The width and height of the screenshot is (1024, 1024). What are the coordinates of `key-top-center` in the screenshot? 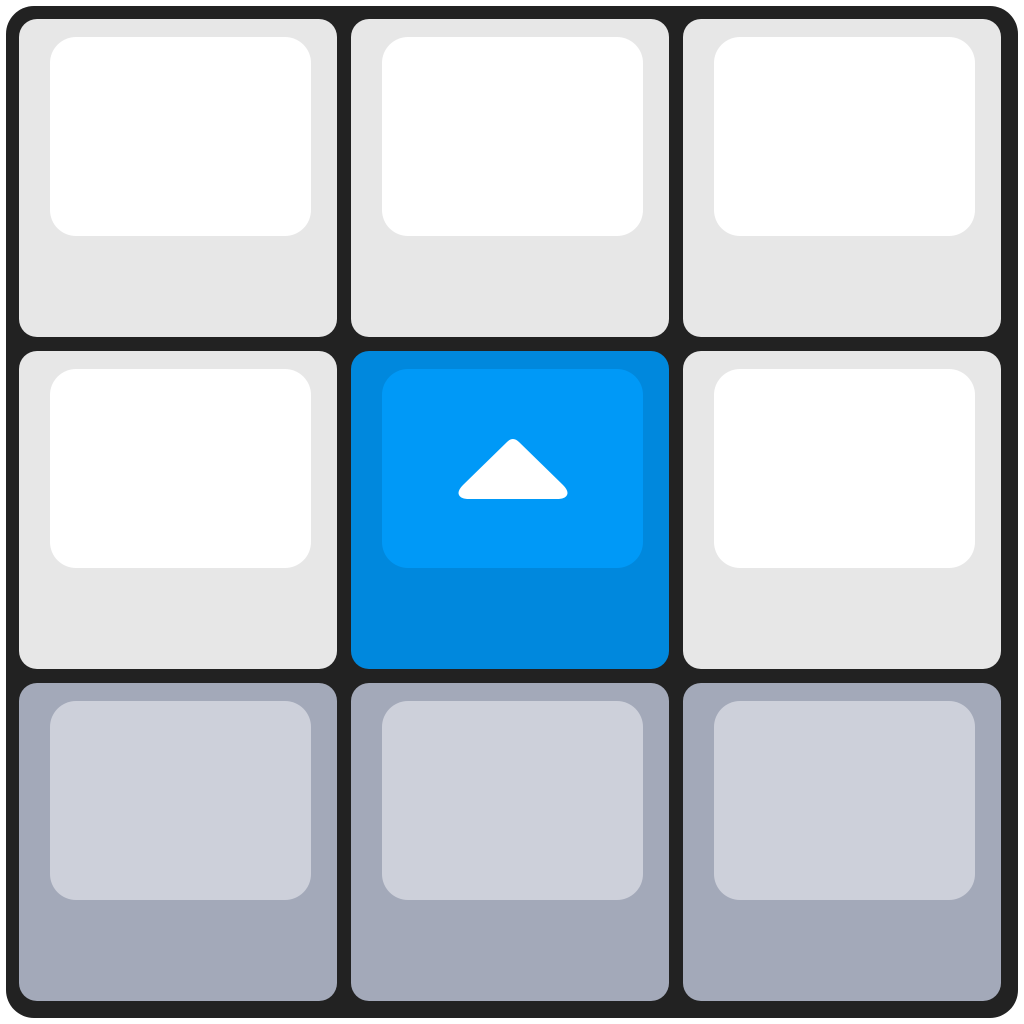 It's located at (510, 178).